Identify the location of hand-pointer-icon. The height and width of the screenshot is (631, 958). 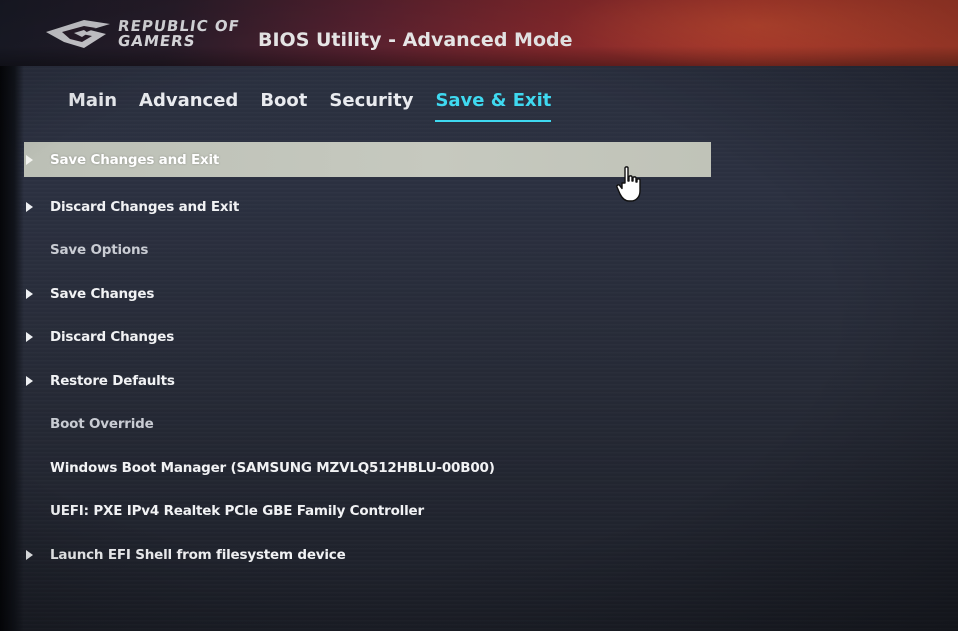
(628, 184).